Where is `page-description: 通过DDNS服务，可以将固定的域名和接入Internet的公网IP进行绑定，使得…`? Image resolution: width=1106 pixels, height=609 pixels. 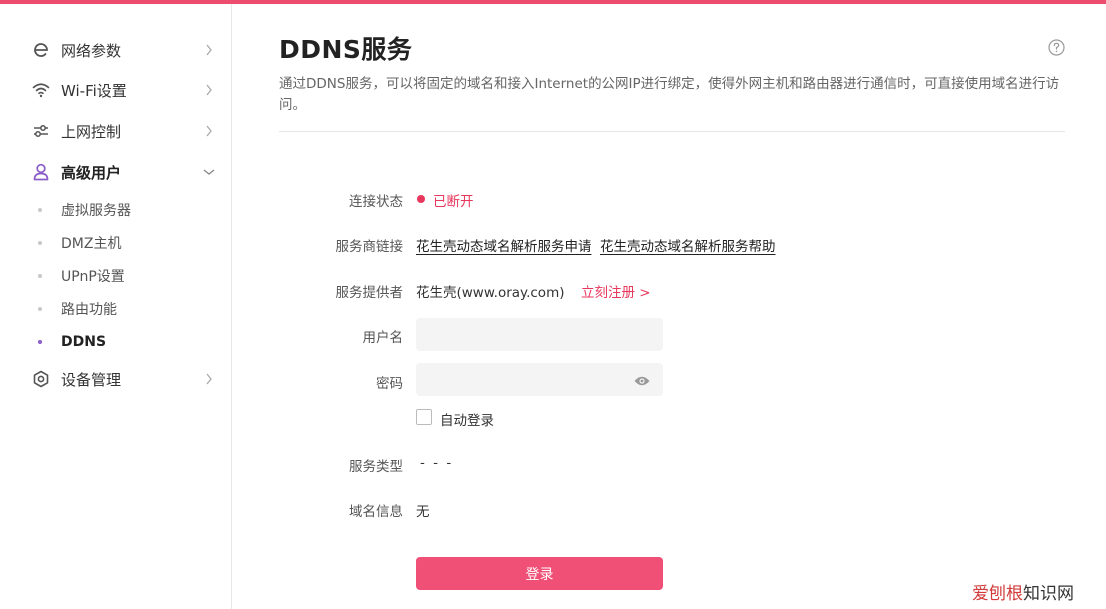 page-description: 通过DDNS服务，可以将固定的域名和接入Internet的公网IP进行绑定，使得… is located at coordinates (669, 94).